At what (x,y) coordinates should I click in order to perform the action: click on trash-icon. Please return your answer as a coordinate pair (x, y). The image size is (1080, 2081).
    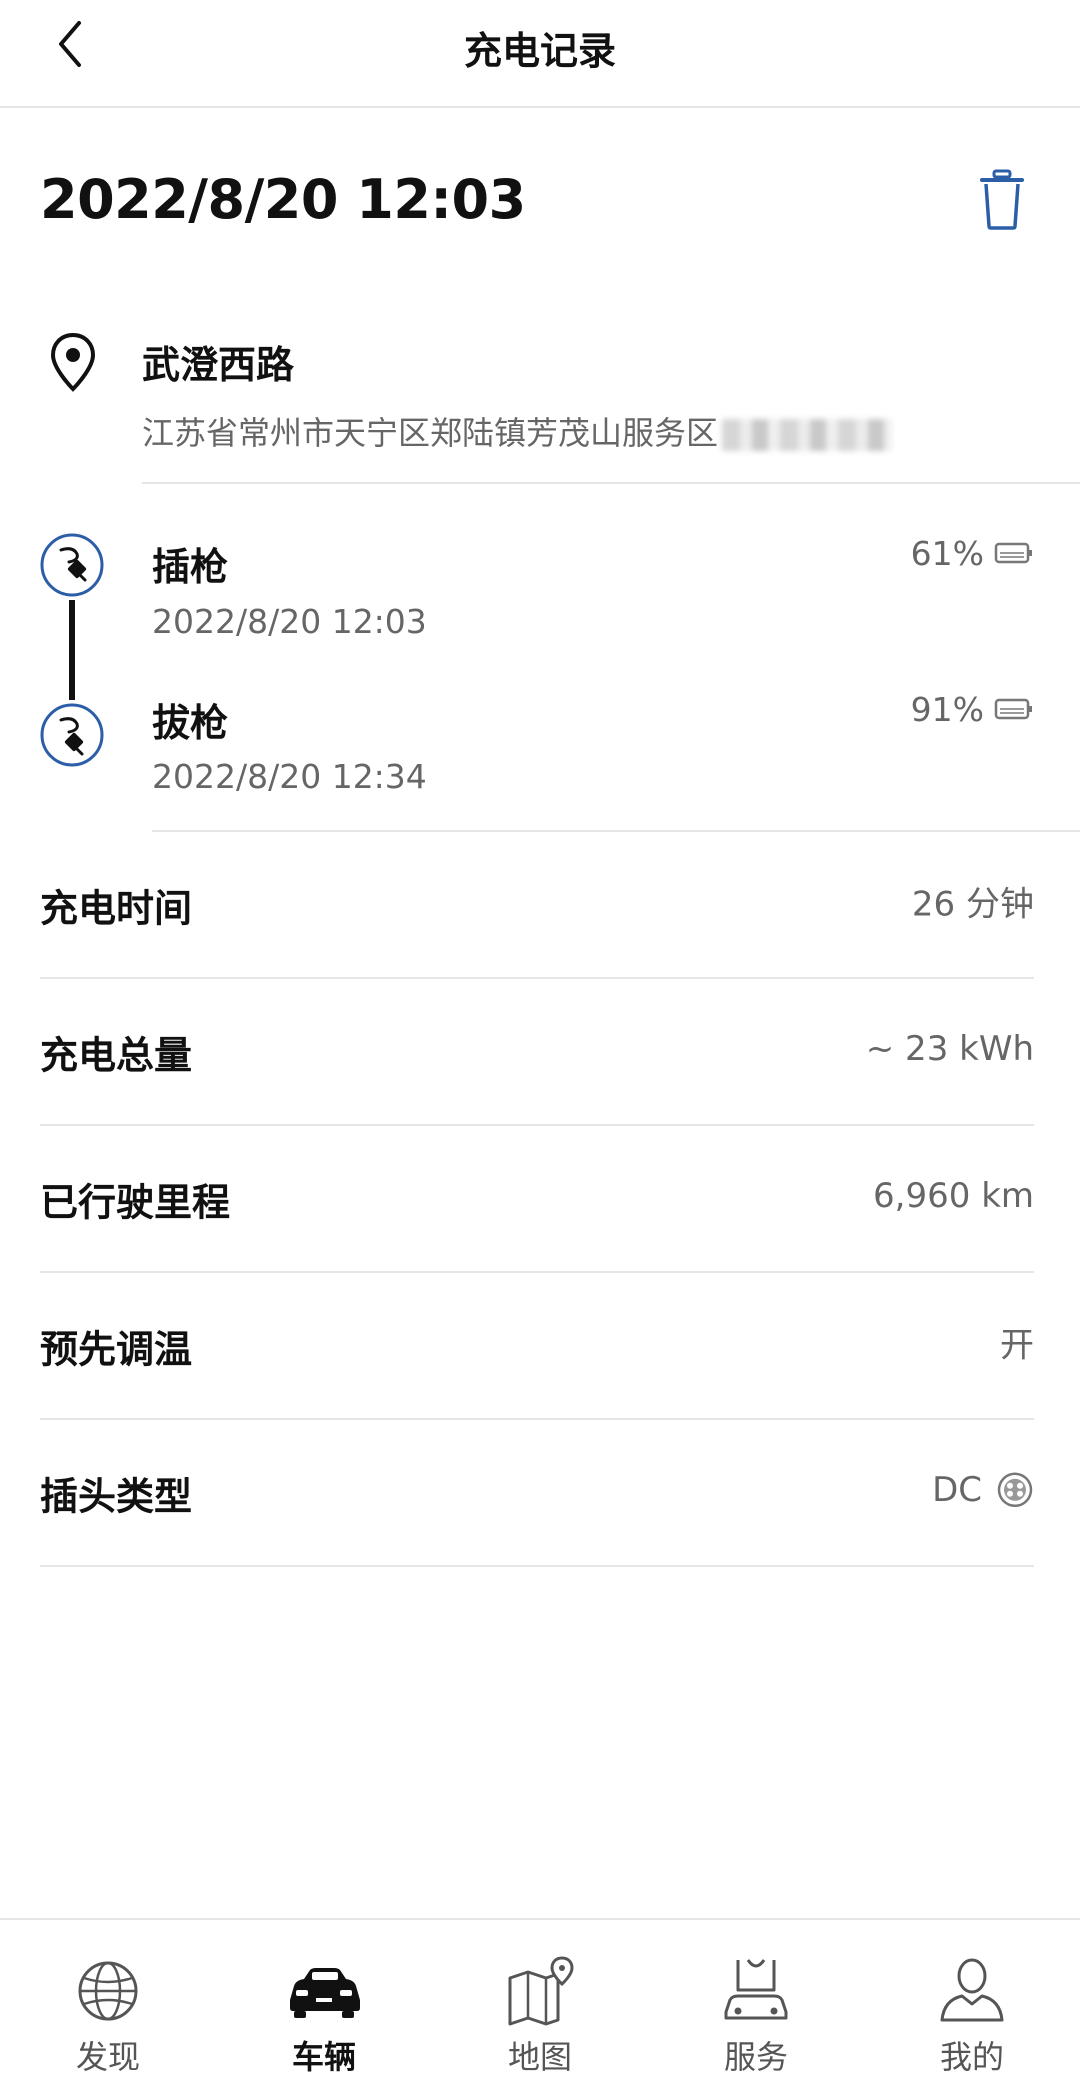
    Looking at the image, I should click on (1002, 199).